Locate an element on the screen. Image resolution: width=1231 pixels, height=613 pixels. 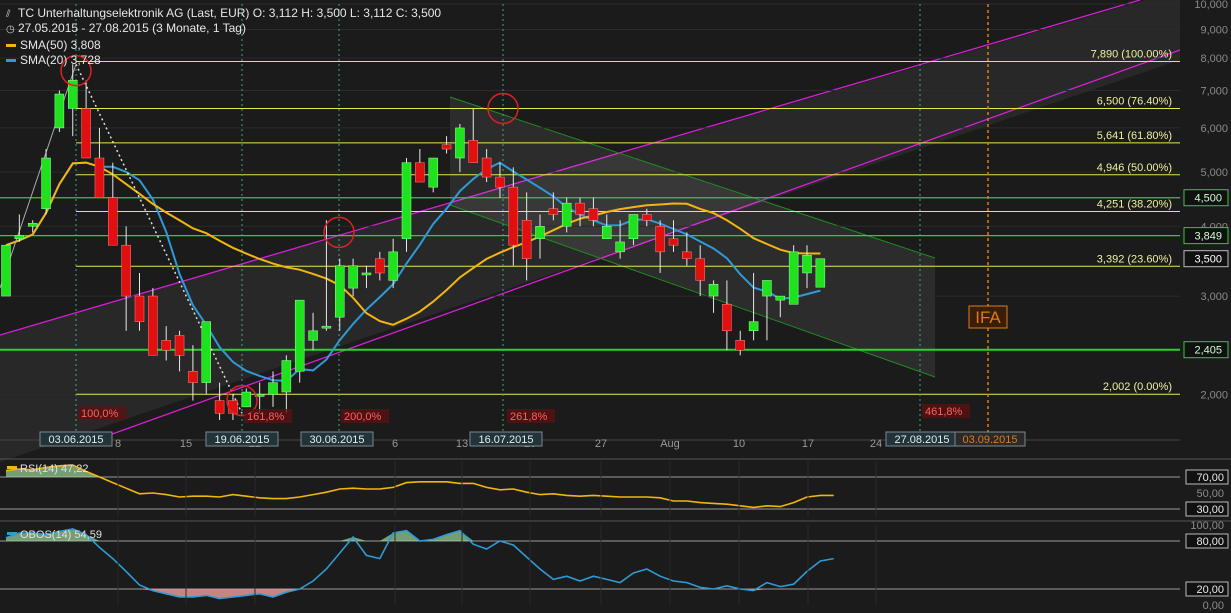
y-tick-label: 2,000 is located at coordinates (1214, 395).